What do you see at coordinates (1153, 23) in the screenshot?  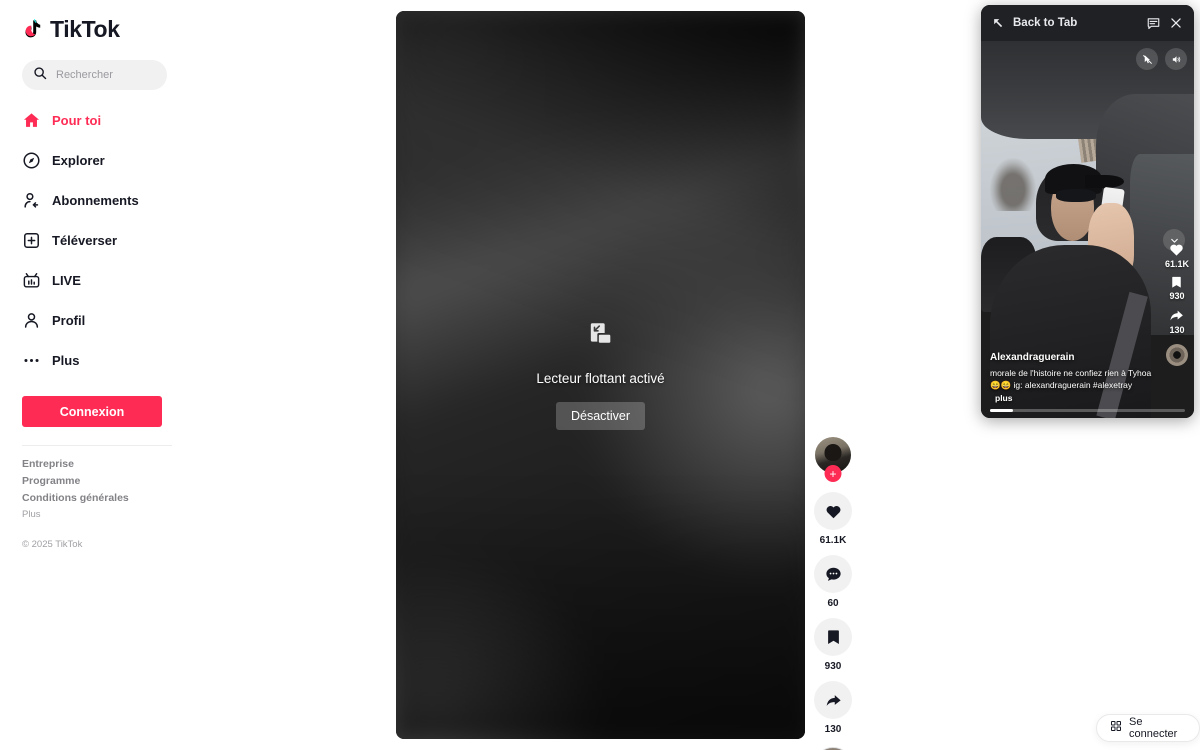 I see `captions-icon` at bounding box center [1153, 23].